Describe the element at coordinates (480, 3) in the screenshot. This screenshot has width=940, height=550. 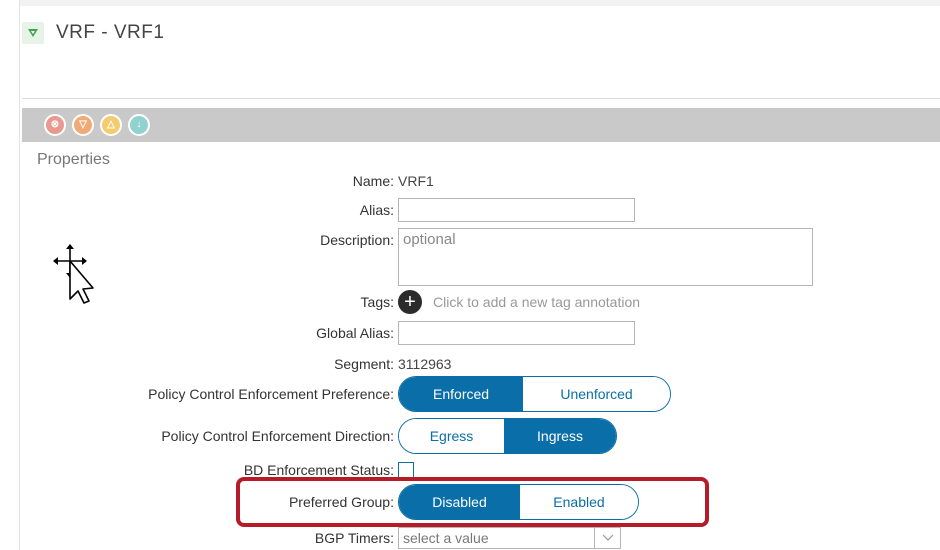
I see `top-strip` at that location.